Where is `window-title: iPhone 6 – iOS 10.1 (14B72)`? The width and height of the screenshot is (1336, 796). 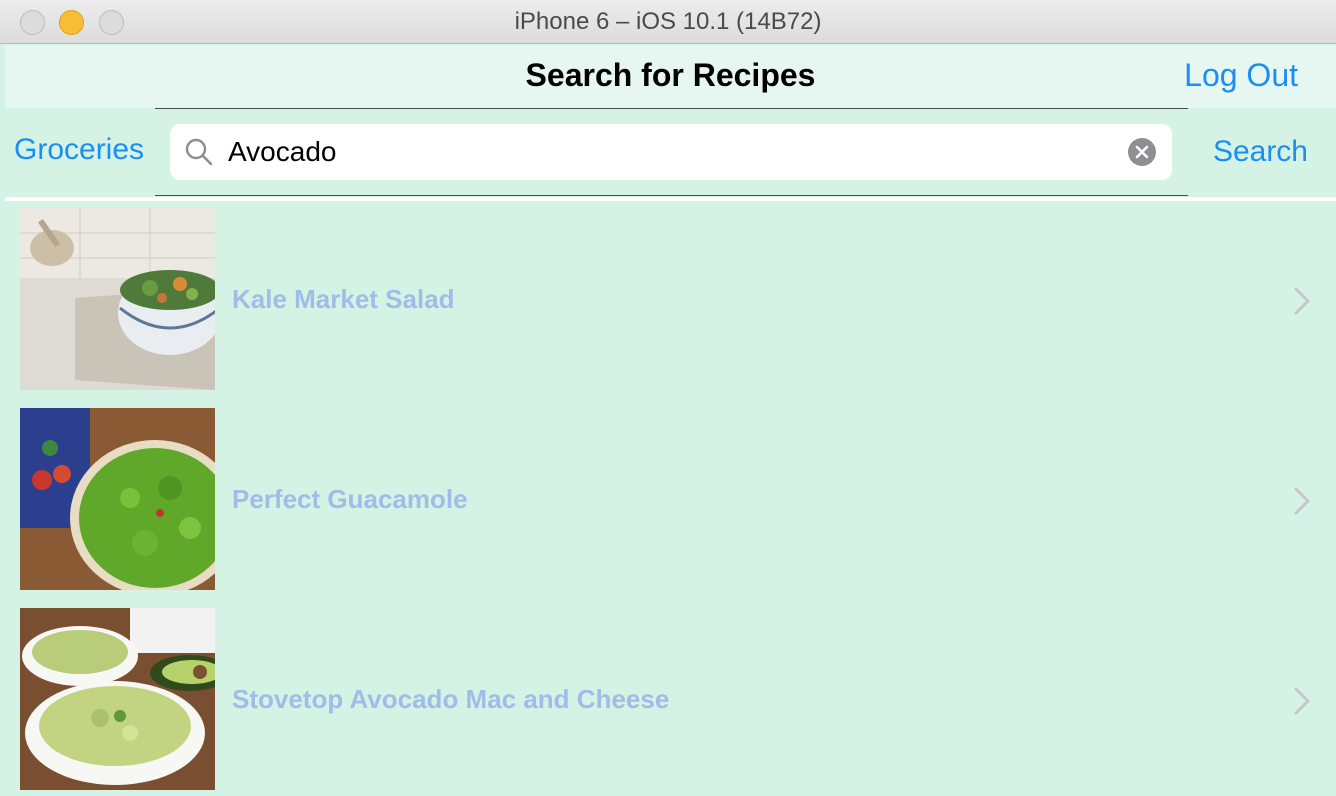
window-title: iPhone 6 – iOS 10.1 (14B72) is located at coordinates (668, 21).